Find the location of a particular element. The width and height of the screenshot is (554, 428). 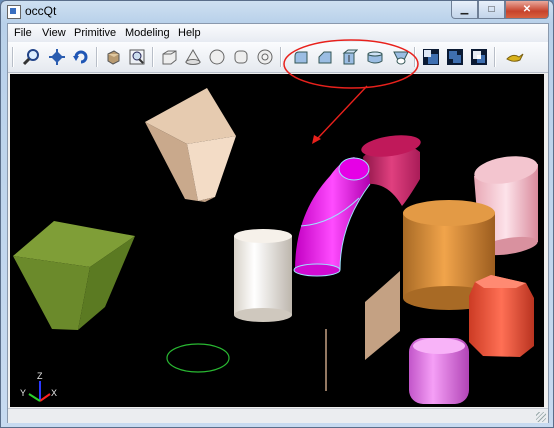

fillet-icon is located at coordinates (301, 57).